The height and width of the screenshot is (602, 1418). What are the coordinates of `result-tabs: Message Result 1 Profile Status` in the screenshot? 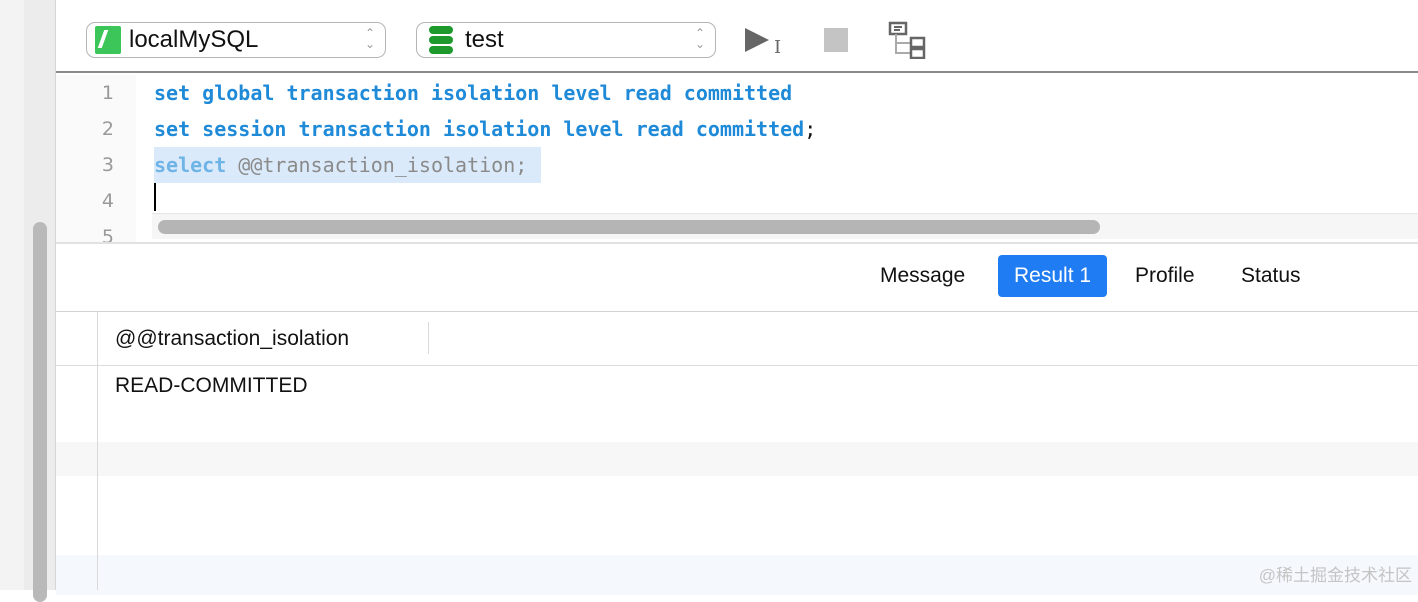 It's located at (737, 277).